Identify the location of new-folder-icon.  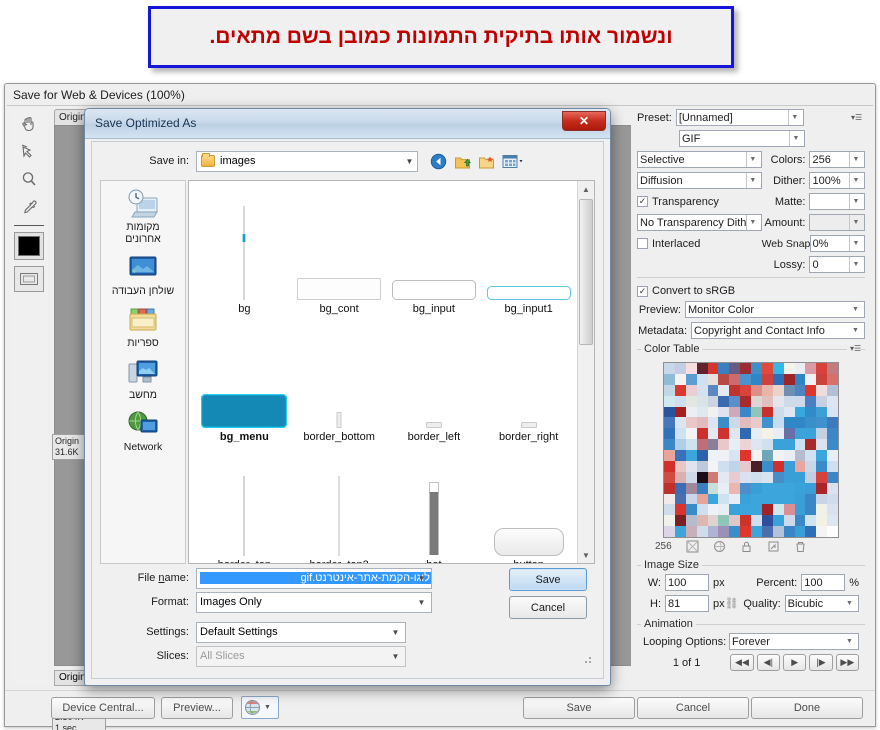
(486, 161).